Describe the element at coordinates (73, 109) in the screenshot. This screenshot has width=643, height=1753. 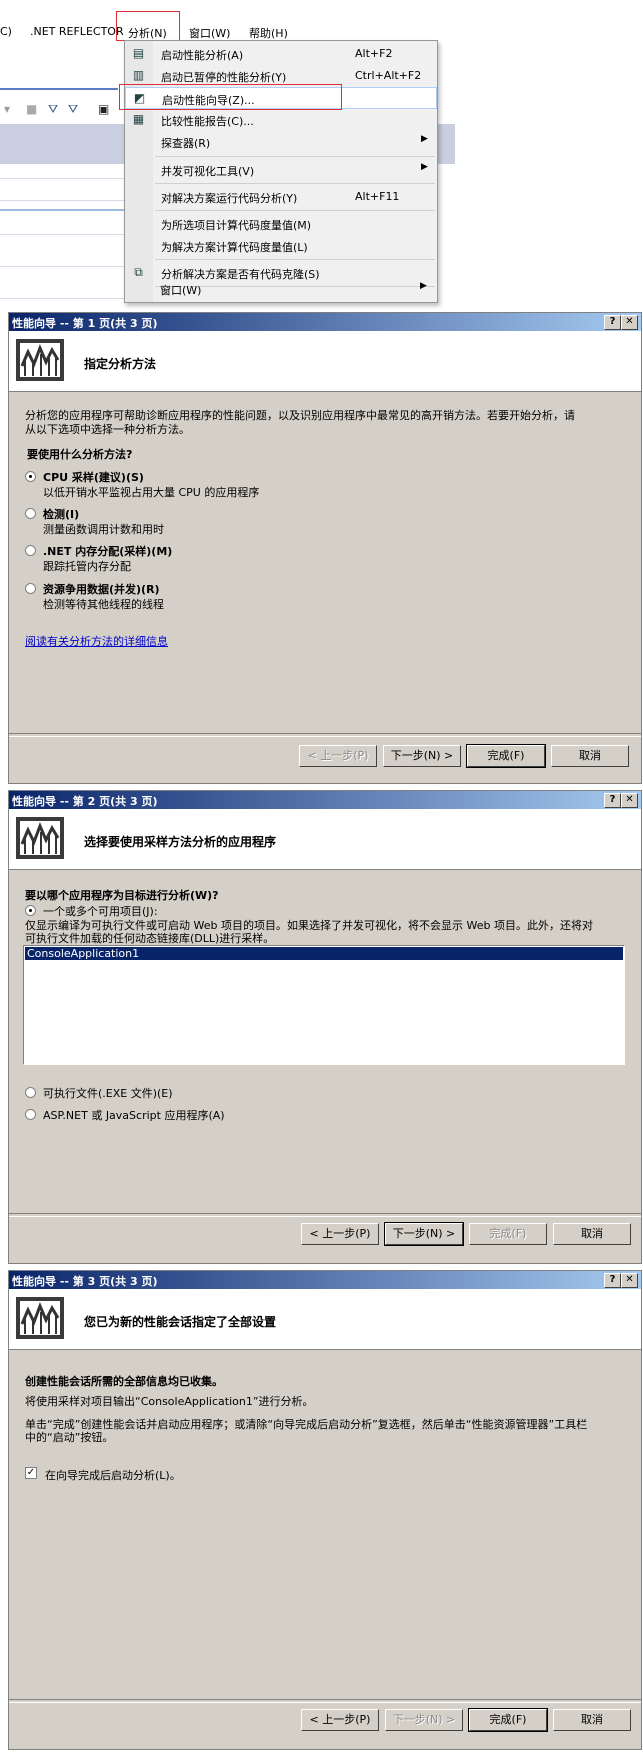
I see `funnel-refresh-icon: ⛛` at that location.